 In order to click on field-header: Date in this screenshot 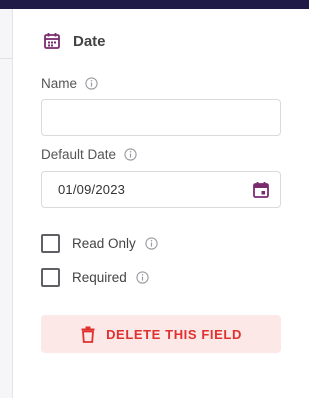, I will do `click(73, 41)`.